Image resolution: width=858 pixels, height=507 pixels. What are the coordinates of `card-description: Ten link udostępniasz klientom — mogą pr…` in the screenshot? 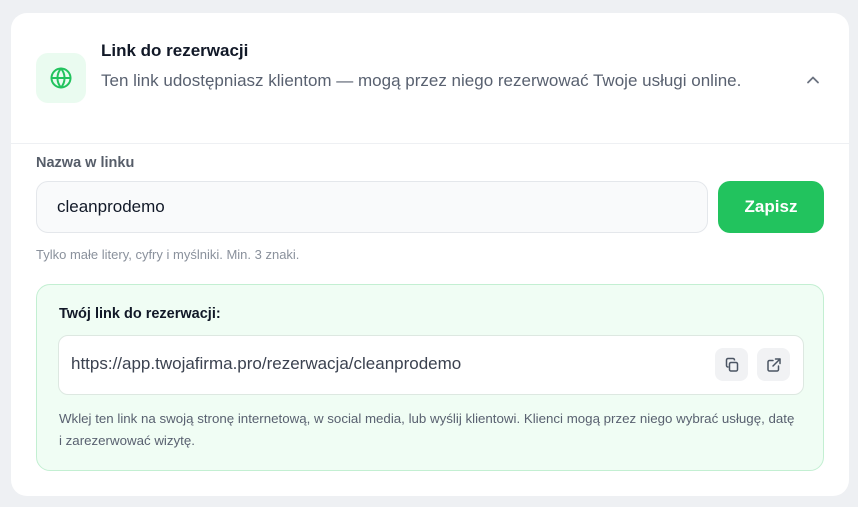 It's located at (421, 80).